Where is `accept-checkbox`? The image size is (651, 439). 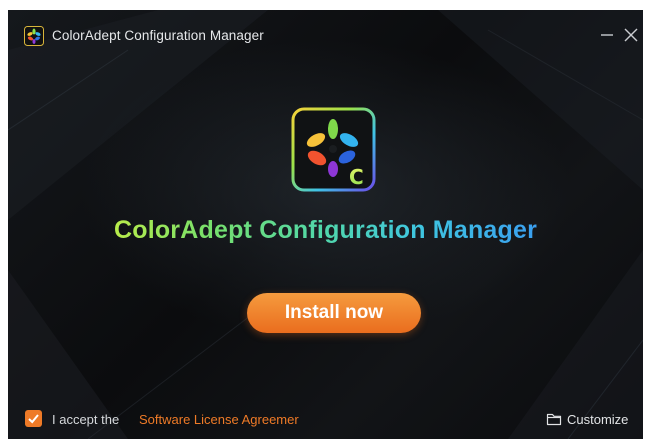 accept-checkbox is located at coordinates (33, 418).